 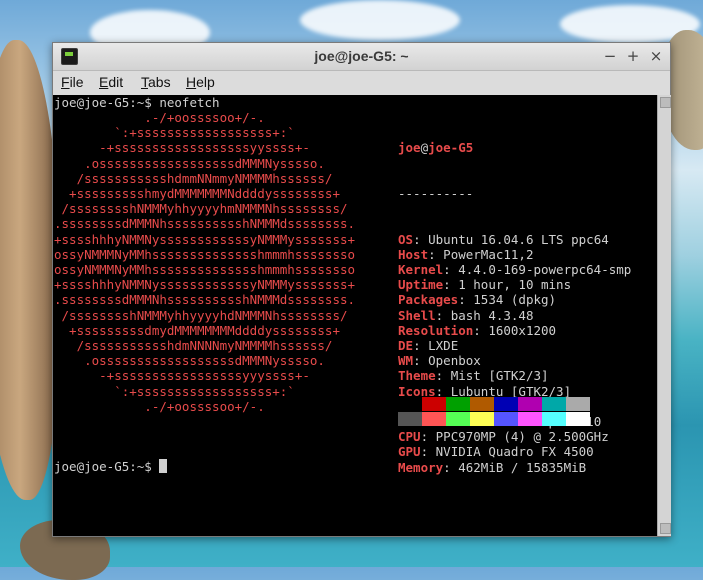 I want to click on minimize-button: −, so click(x=610, y=56).